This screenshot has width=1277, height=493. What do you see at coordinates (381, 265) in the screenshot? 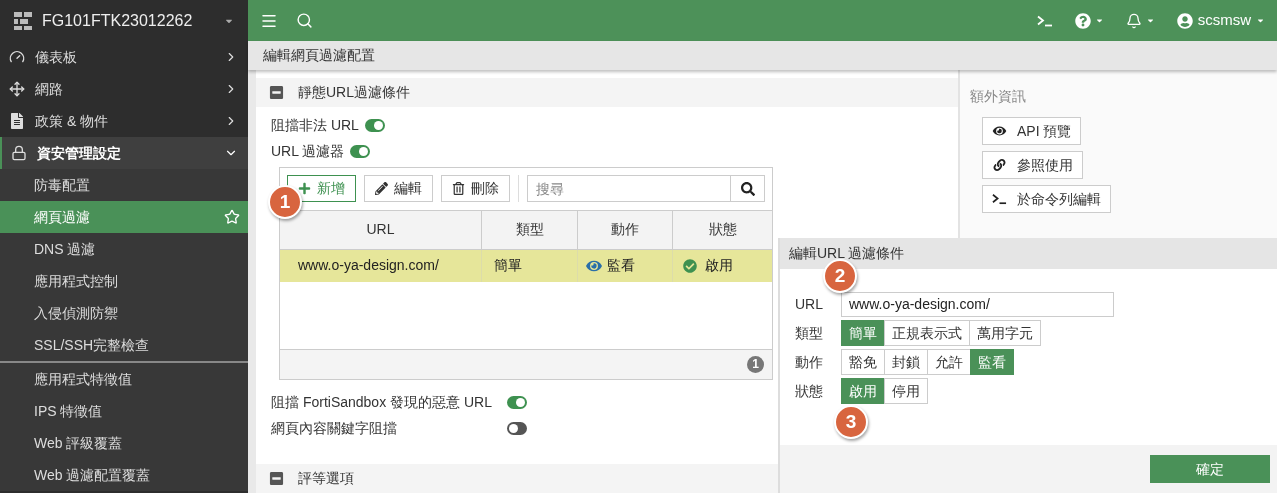
I see `table-cell: www.o-ya-design.com/` at bounding box center [381, 265].